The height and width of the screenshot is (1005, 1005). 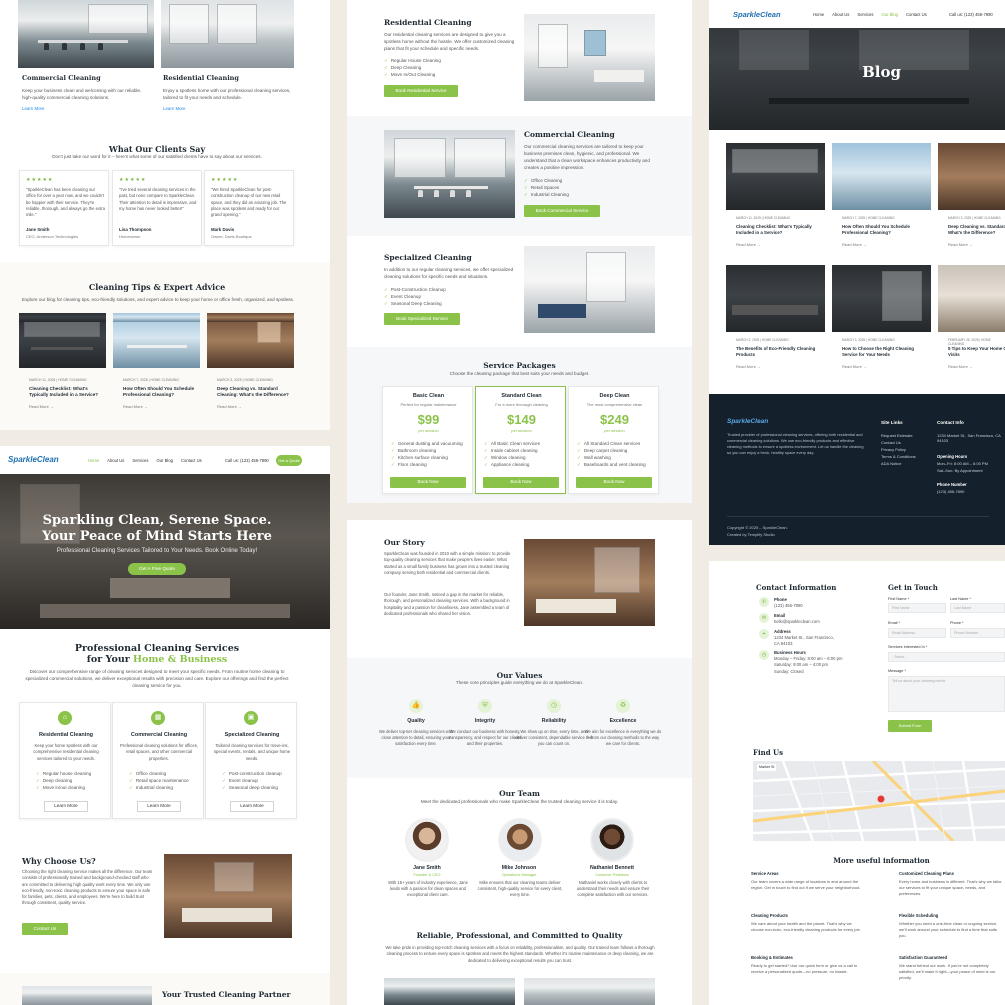 What do you see at coordinates (562, 211) in the screenshot?
I see `book-commercial-button: Book Commercial Service` at bounding box center [562, 211].